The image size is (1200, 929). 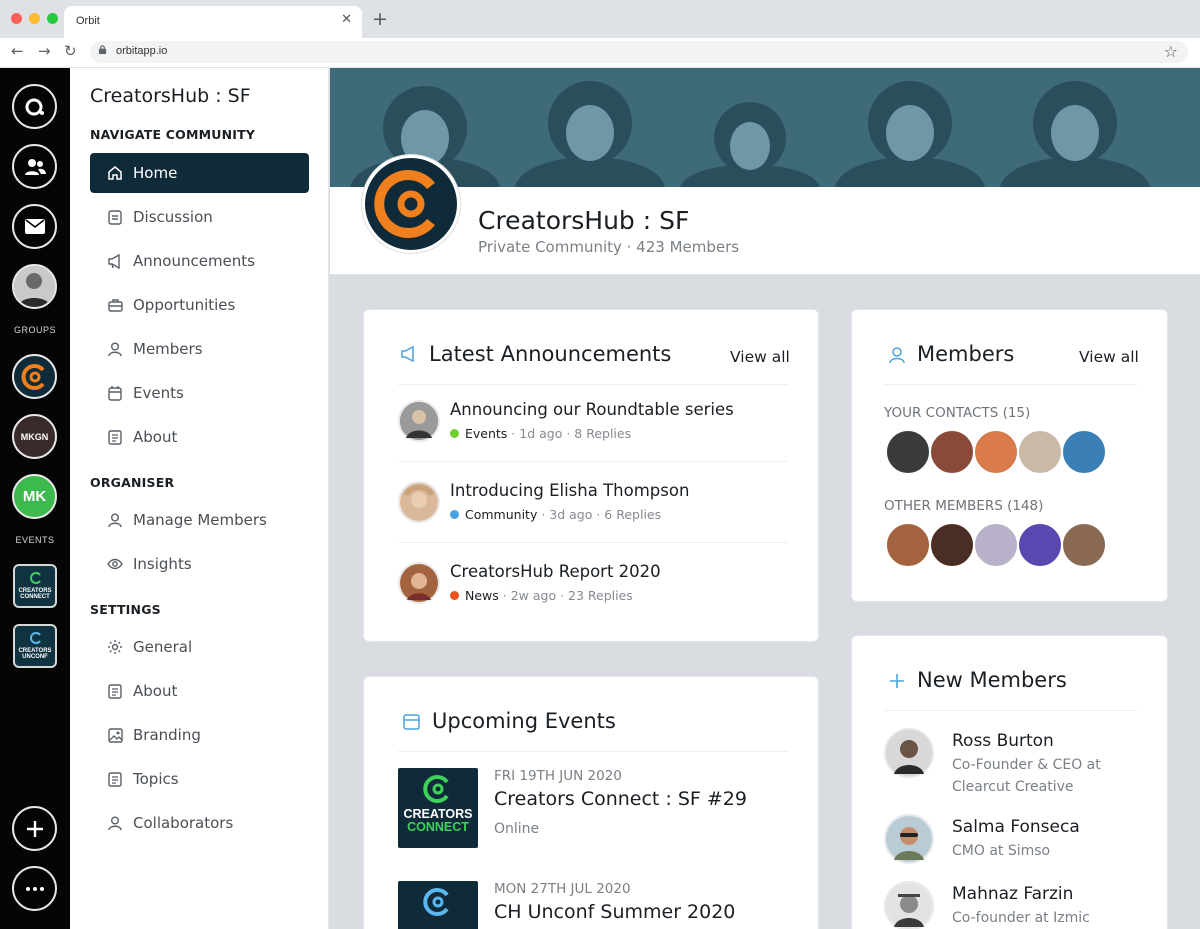 I want to click on sidebar-item-announcements: Announcements, so click(x=199, y=261).